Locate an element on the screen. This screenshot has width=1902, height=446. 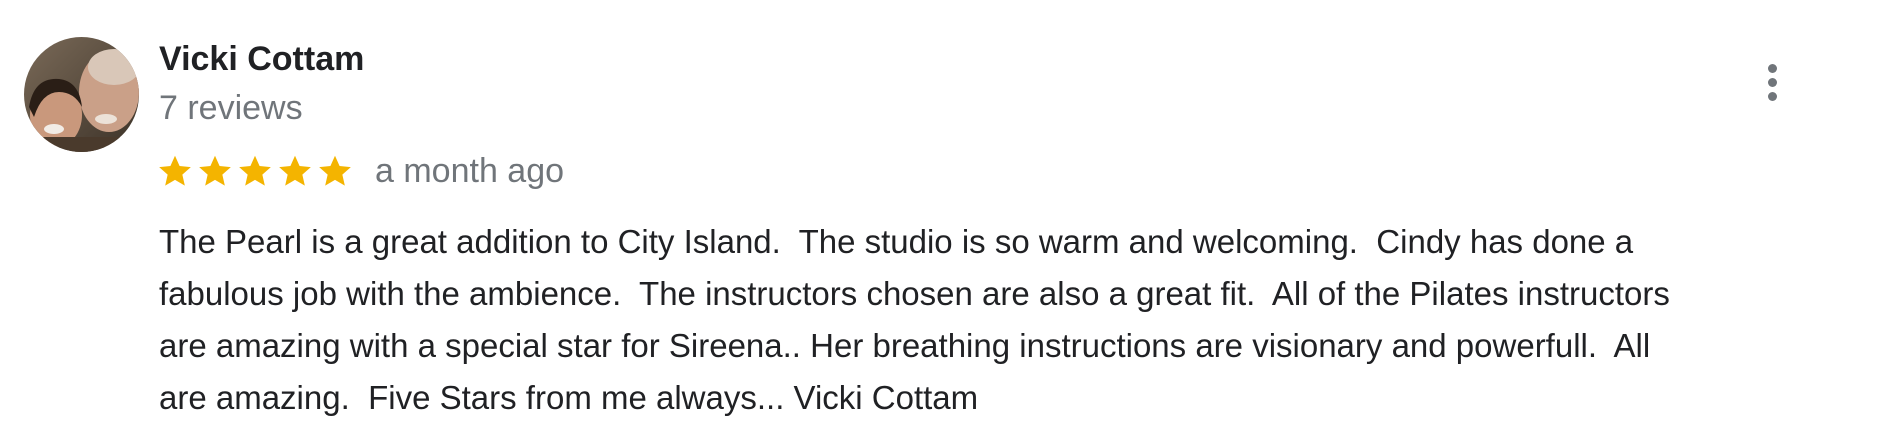
rating-row: a month ago is located at coordinates (360, 171).